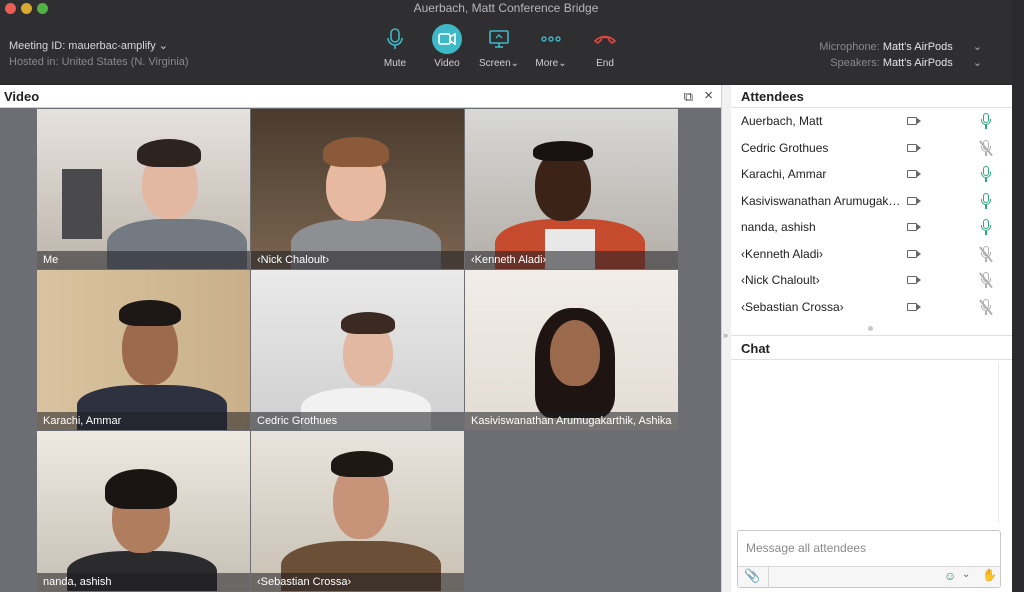 The width and height of the screenshot is (1024, 592). I want to click on more-dots-icon, so click(551, 39).